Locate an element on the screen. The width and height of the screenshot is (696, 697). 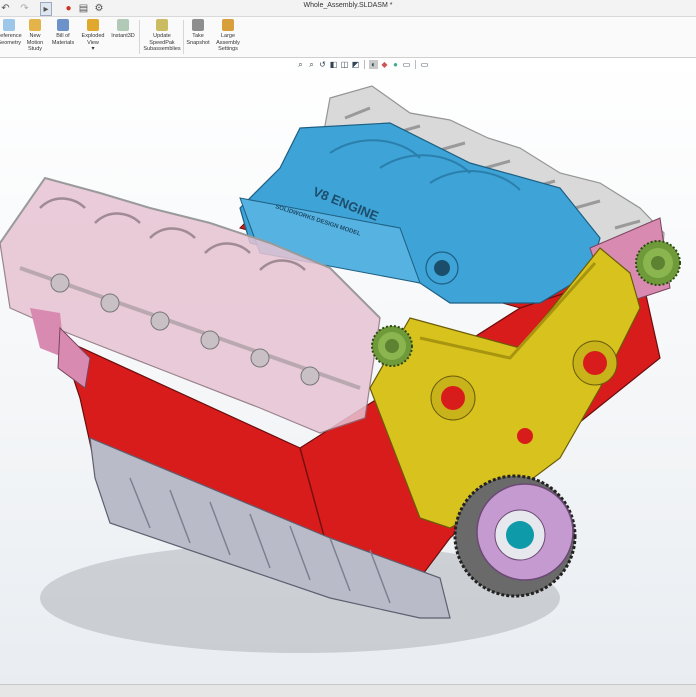
new-motion-study-button: New Motion Study is located at coordinates (35, 36).